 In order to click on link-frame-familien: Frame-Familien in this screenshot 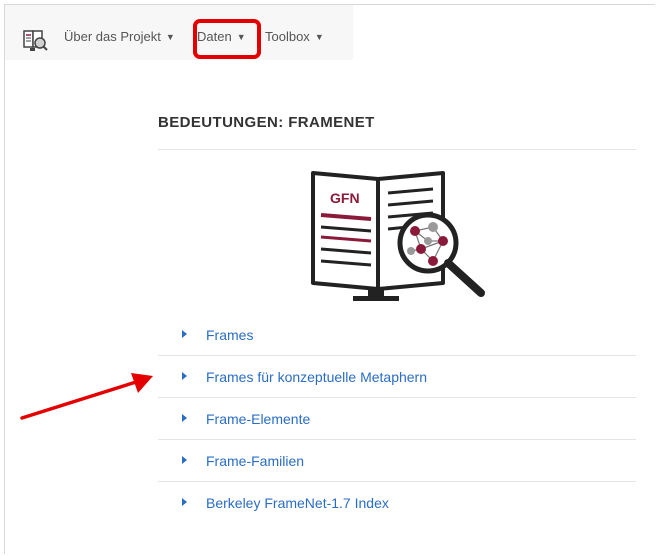, I will do `click(397, 461)`.